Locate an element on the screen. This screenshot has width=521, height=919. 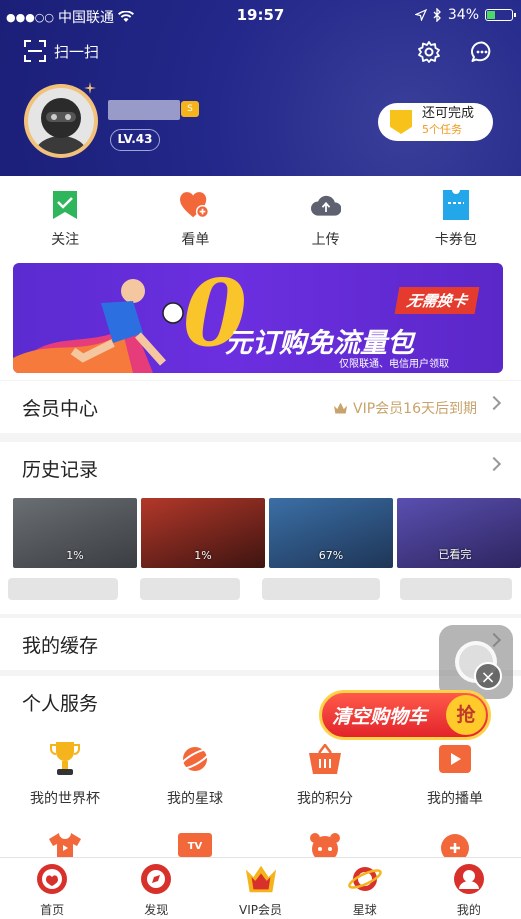
sparkle-icon is located at coordinates (90, 88).